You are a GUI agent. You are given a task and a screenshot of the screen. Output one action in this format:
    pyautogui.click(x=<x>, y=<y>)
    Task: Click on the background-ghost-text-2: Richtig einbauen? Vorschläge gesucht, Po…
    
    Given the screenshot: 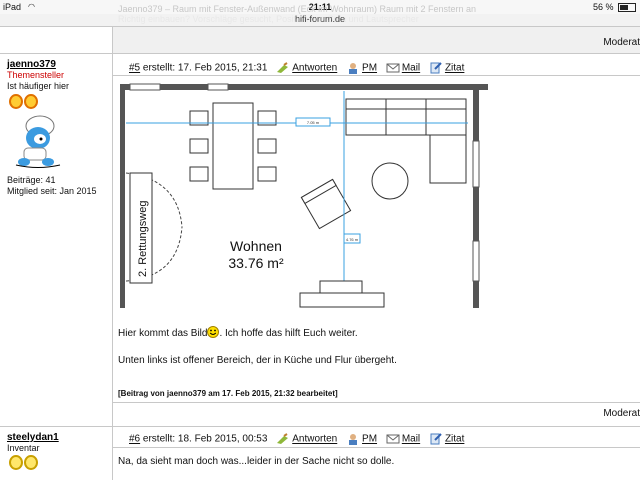 What is the action you would take?
    pyautogui.click(x=268, y=19)
    